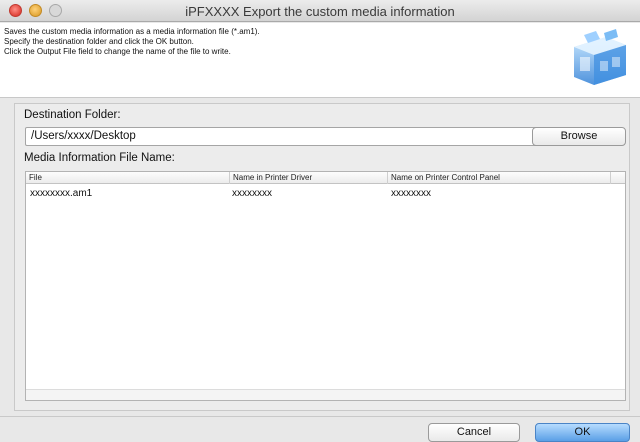 Image resolution: width=640 pixels, height=442 pixels. Describe the element at coordinates (579, 136) in the screenshot. I see `browse-button: Browse` at that location.